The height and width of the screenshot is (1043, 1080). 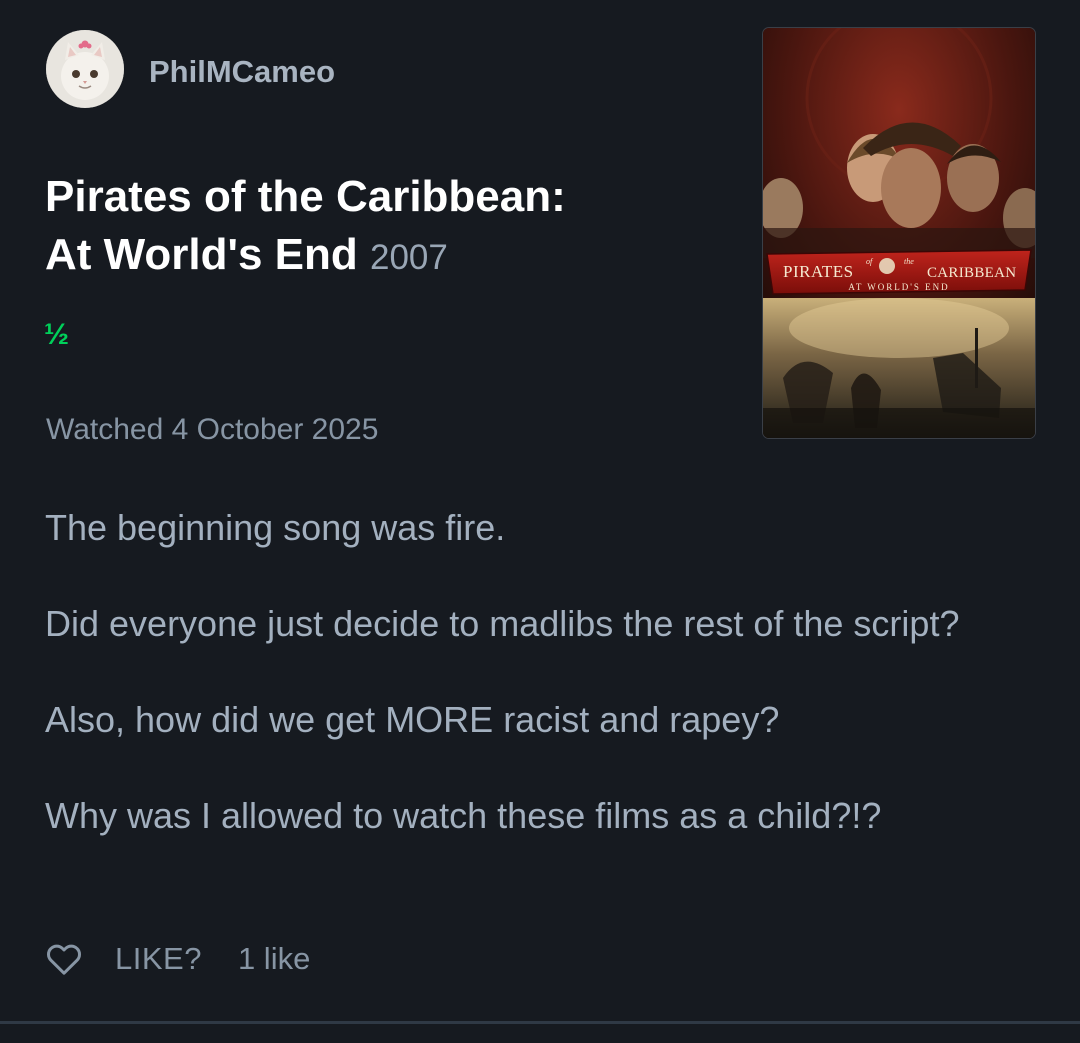 What do you see at coordinates (201, 254) in the screenshot?
I see `film-title-line2: At World's End` at bounding box center [201, 254].